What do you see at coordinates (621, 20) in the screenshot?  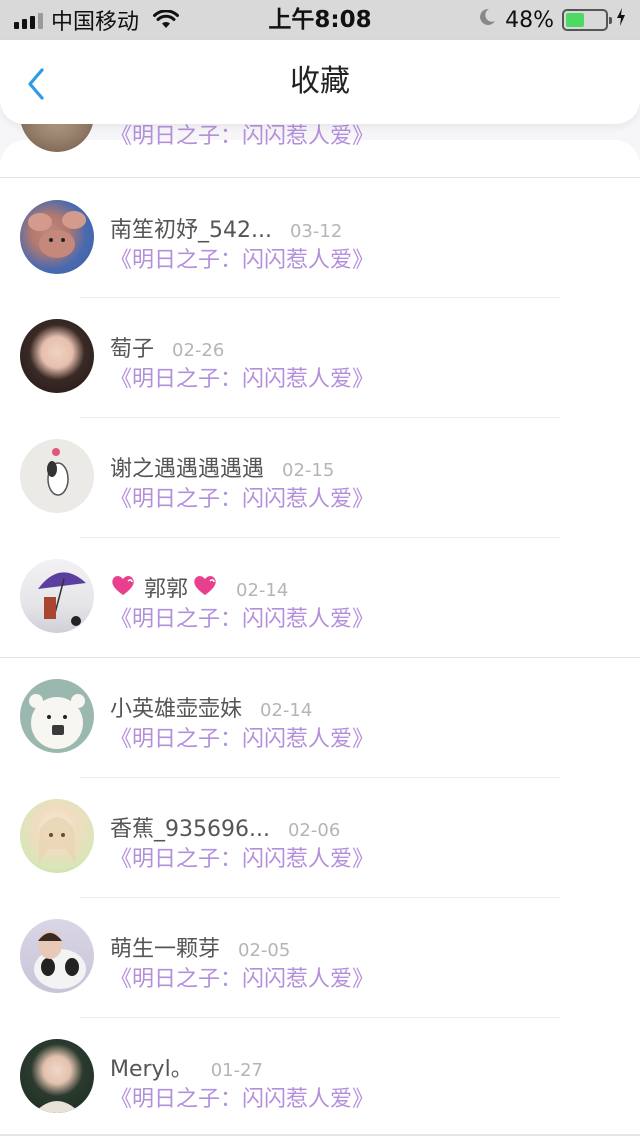 I see `charging-icon` at bounding box center [621, 20].